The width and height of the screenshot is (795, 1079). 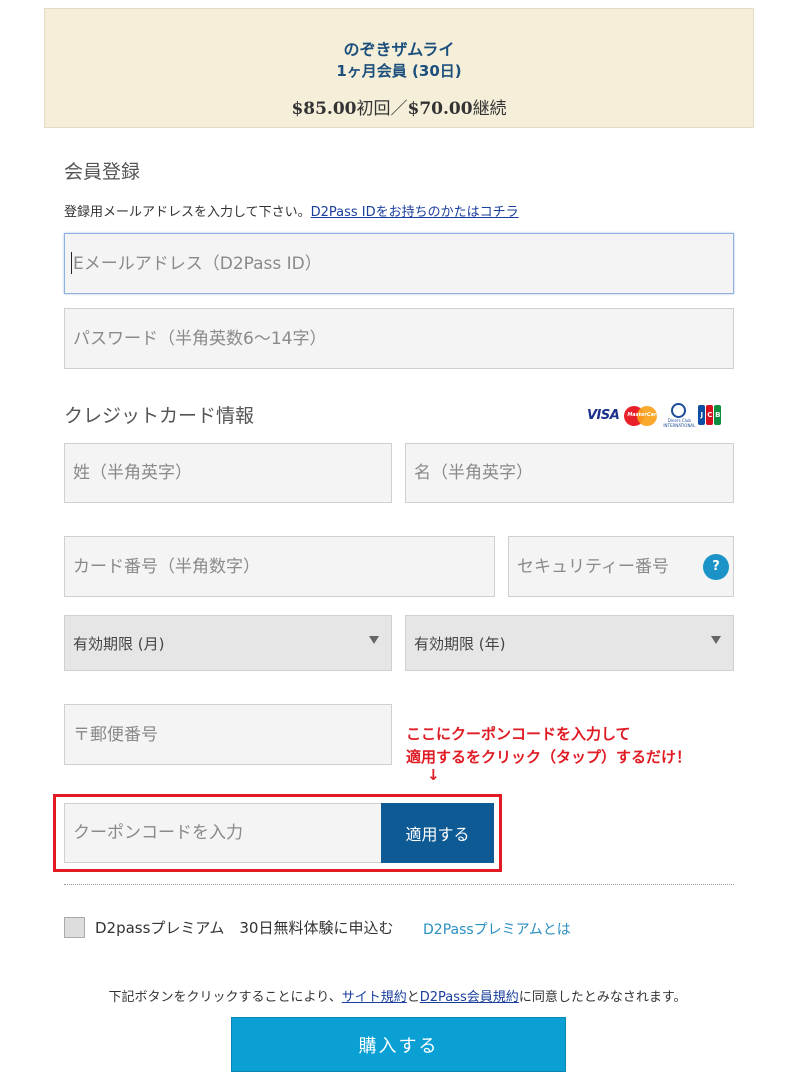 What do you see at coordinates (71, 263) in the screenshot?
I see `text-caret` at bounding box center [71, 263].